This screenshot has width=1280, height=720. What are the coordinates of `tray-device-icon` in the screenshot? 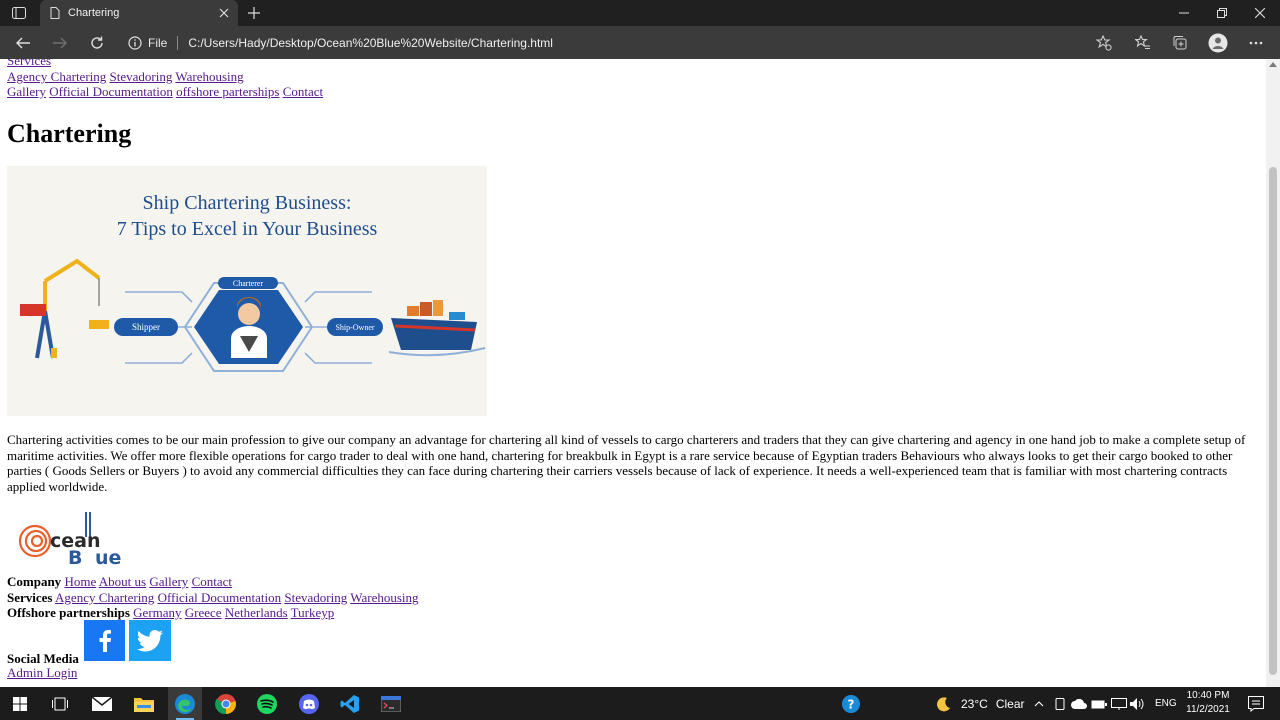 It's located at (1060, 704).